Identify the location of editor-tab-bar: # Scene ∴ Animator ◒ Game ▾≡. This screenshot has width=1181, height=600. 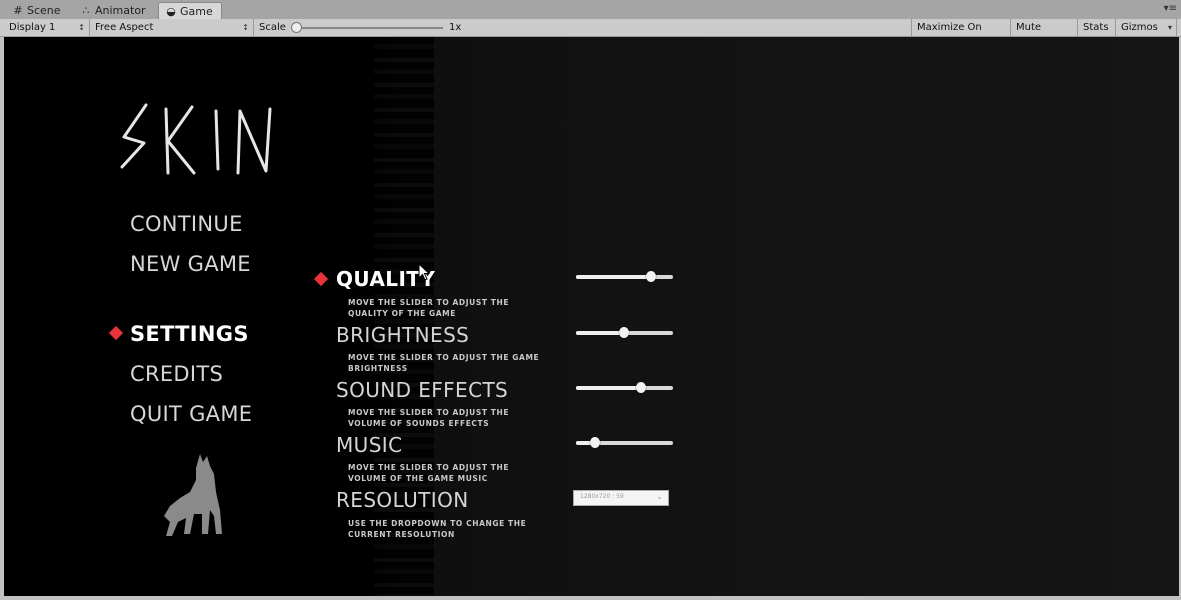
(590, 10).